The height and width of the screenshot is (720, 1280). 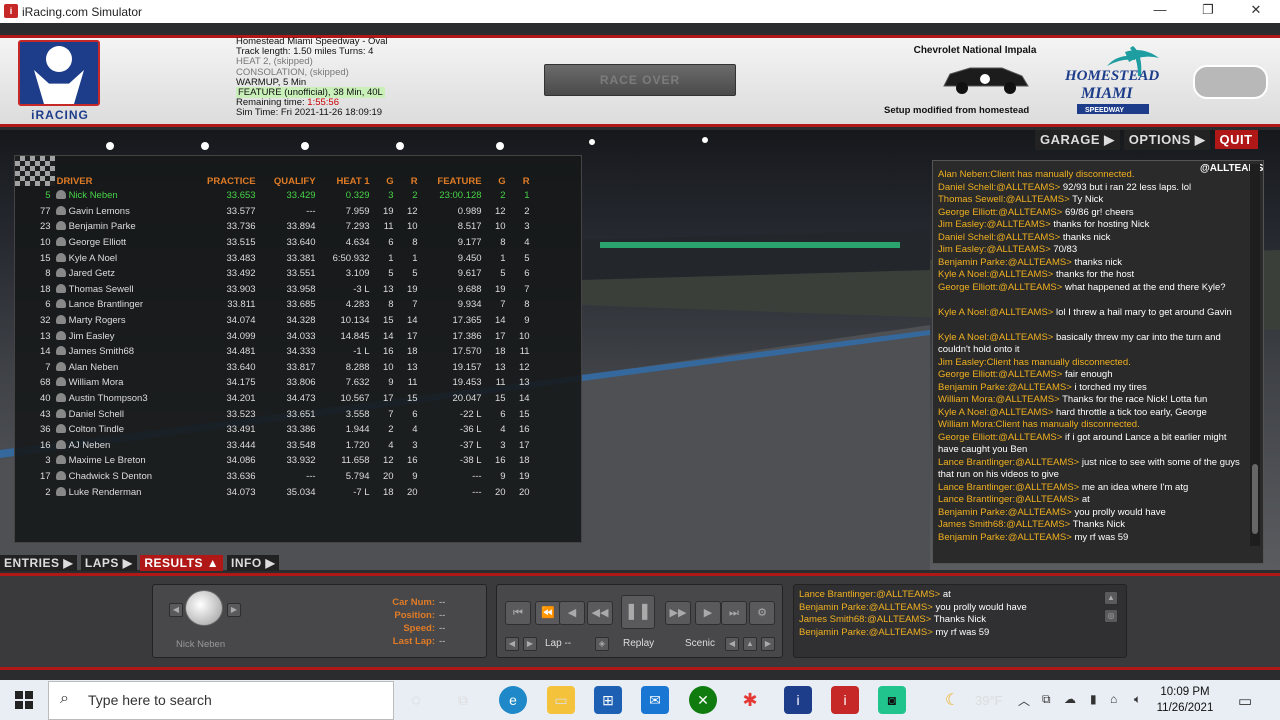 What do you see at coordinates (734, 613) in the screenshot?
I see `replay-end-icon: ⏭` at bounding box center [734, 613].